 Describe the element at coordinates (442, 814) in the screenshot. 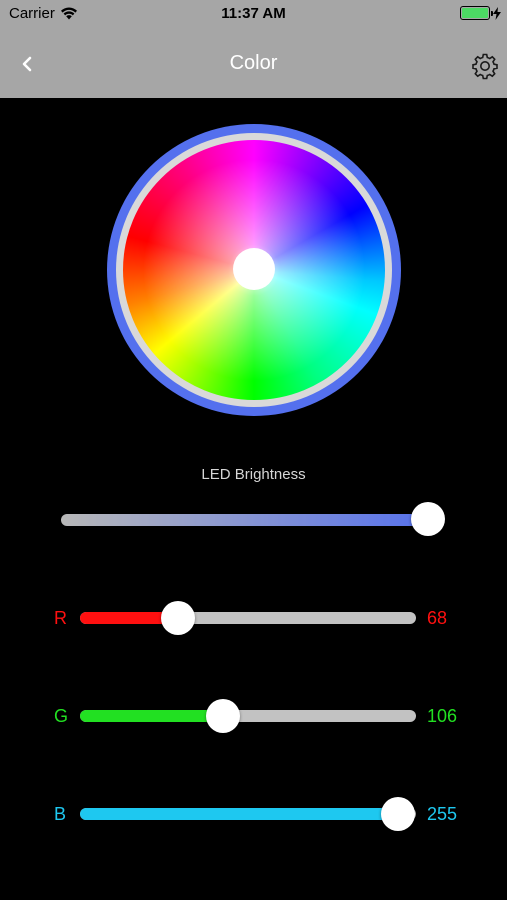

I see `blue-channel-value: 255` at that location.